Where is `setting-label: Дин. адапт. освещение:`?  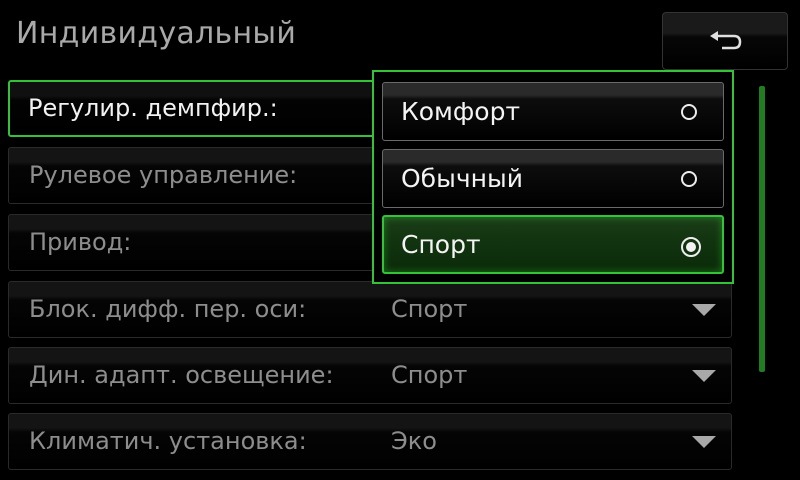 setting-label: Дин. адапт. освещение: is located at coordinates (181, 375).